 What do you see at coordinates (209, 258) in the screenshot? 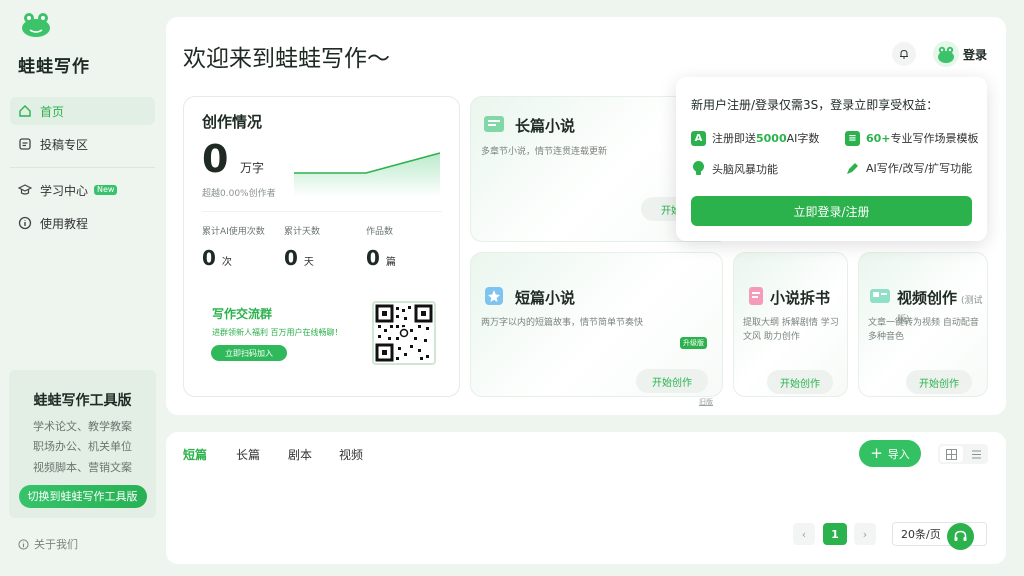
I see `stat-value: 0` at bounding box center [209, 258].